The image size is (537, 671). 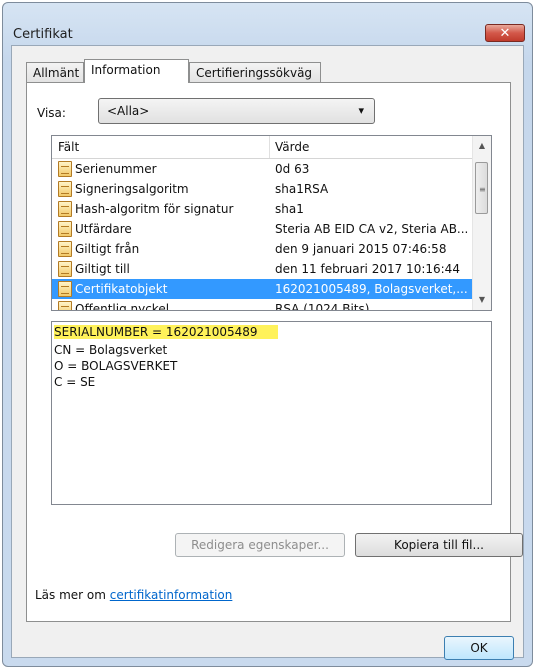 I want to click on grip-icon: ≡, so click(x=482, y=189).